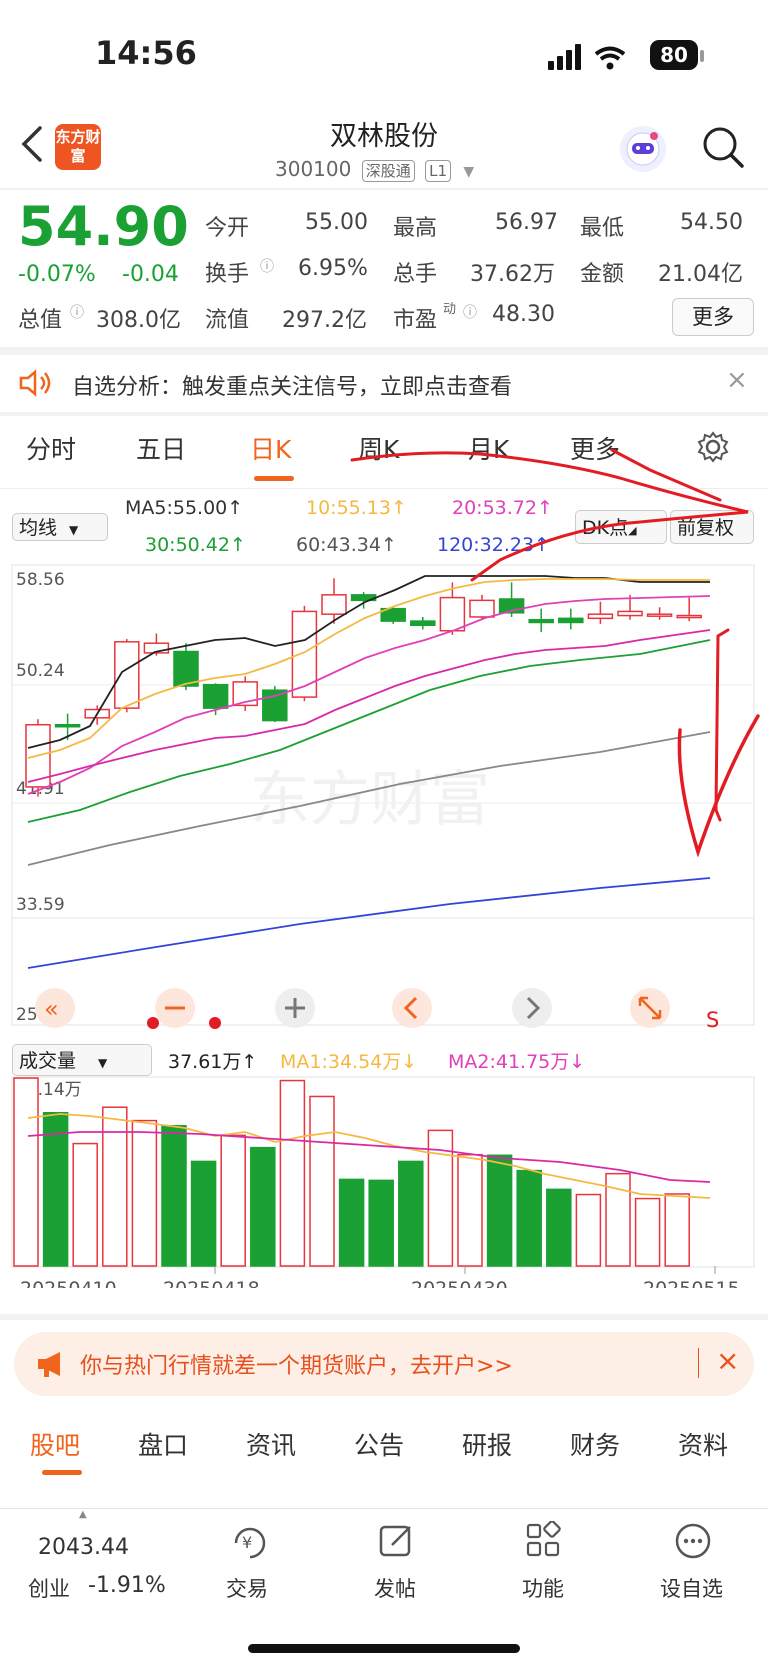 The width and height of the screenshot is (768, 1668). Describe the element at coordinates (702, 56) in the screenshot. I see `battery-tip` at that location.